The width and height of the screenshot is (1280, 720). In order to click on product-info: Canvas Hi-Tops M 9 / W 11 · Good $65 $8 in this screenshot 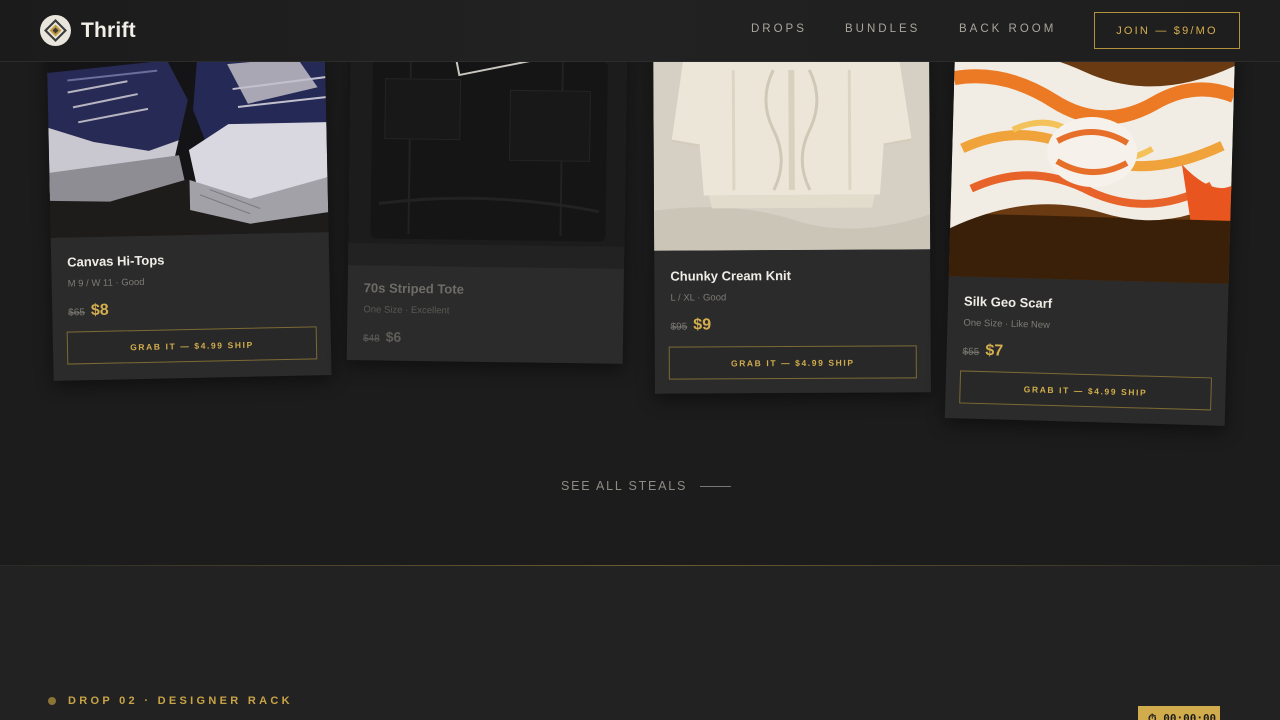, I will do `click(190, 285)`.